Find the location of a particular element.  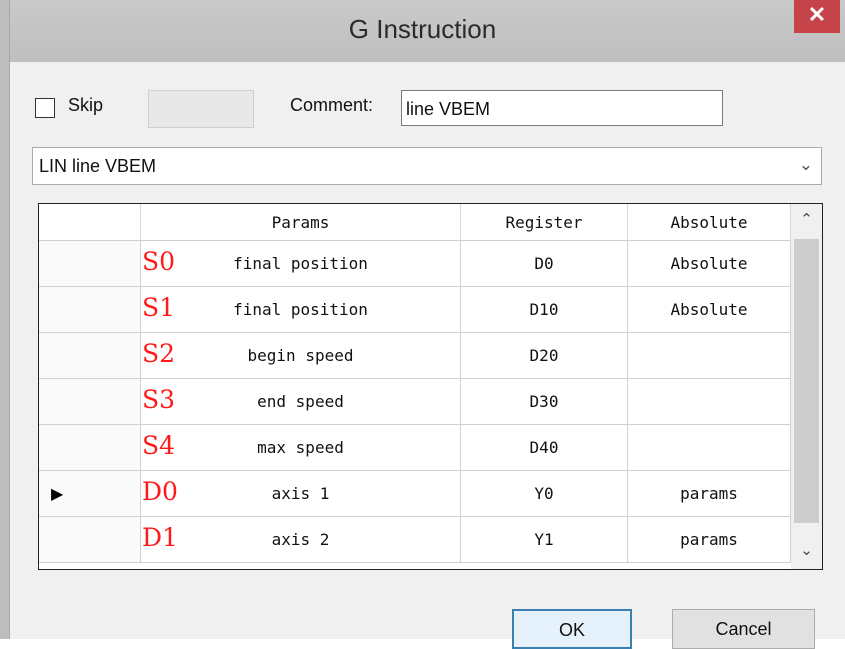

register-cell: D0 is located at coordinates (544, 264).